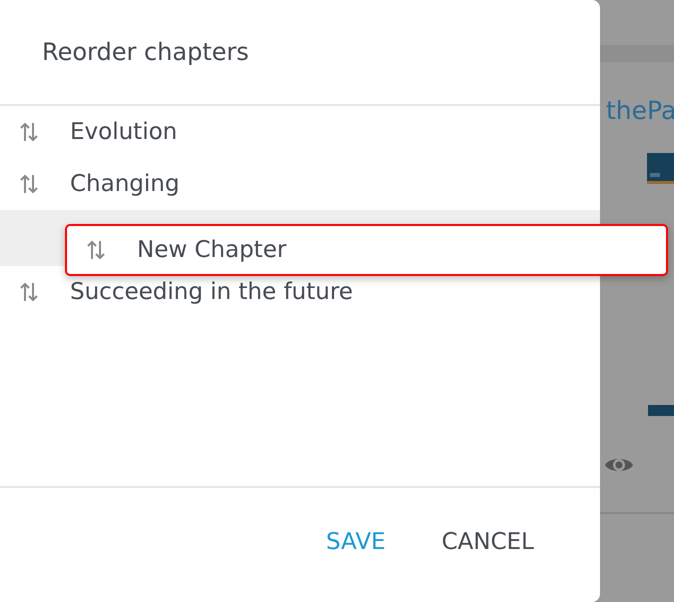 The image size is (674, 602). I want to click on dragged-chapter: New Chapter, so click(366, 250).